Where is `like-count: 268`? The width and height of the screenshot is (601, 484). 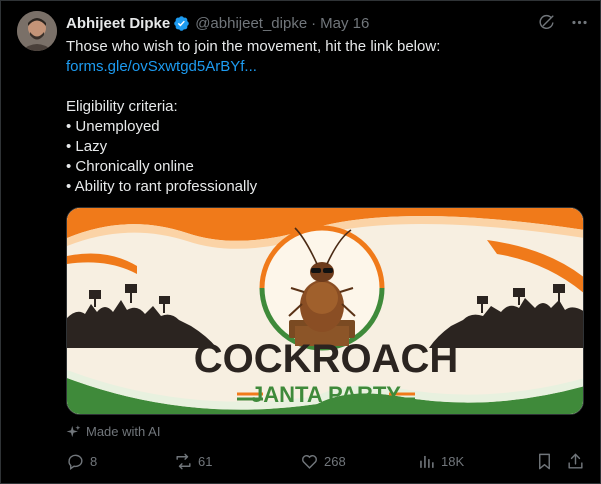 like-count: 268 is located at coordinates (335, 461).